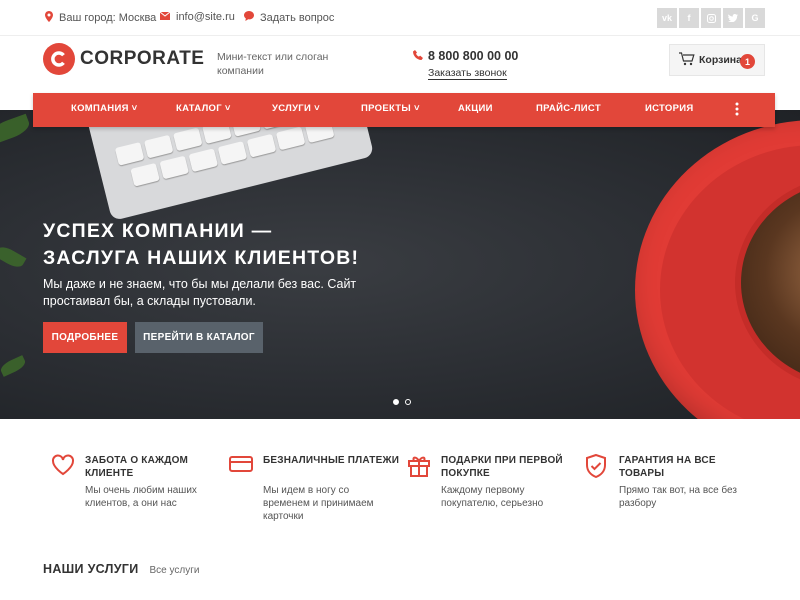 This screenshot has height=600, width=800. I want to click on section-title: Наши услуги, so click(91, 569).